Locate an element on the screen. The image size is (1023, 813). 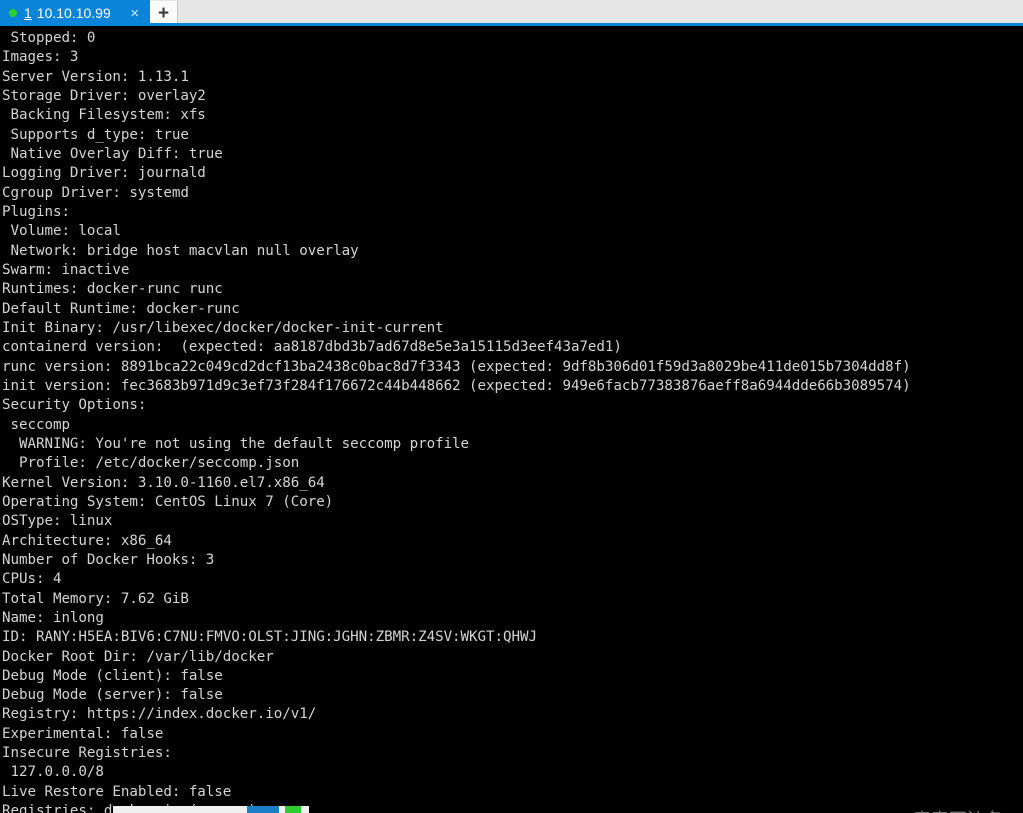
terminal-line: Debug Mode (server): false is located at coordinates (112, 695).